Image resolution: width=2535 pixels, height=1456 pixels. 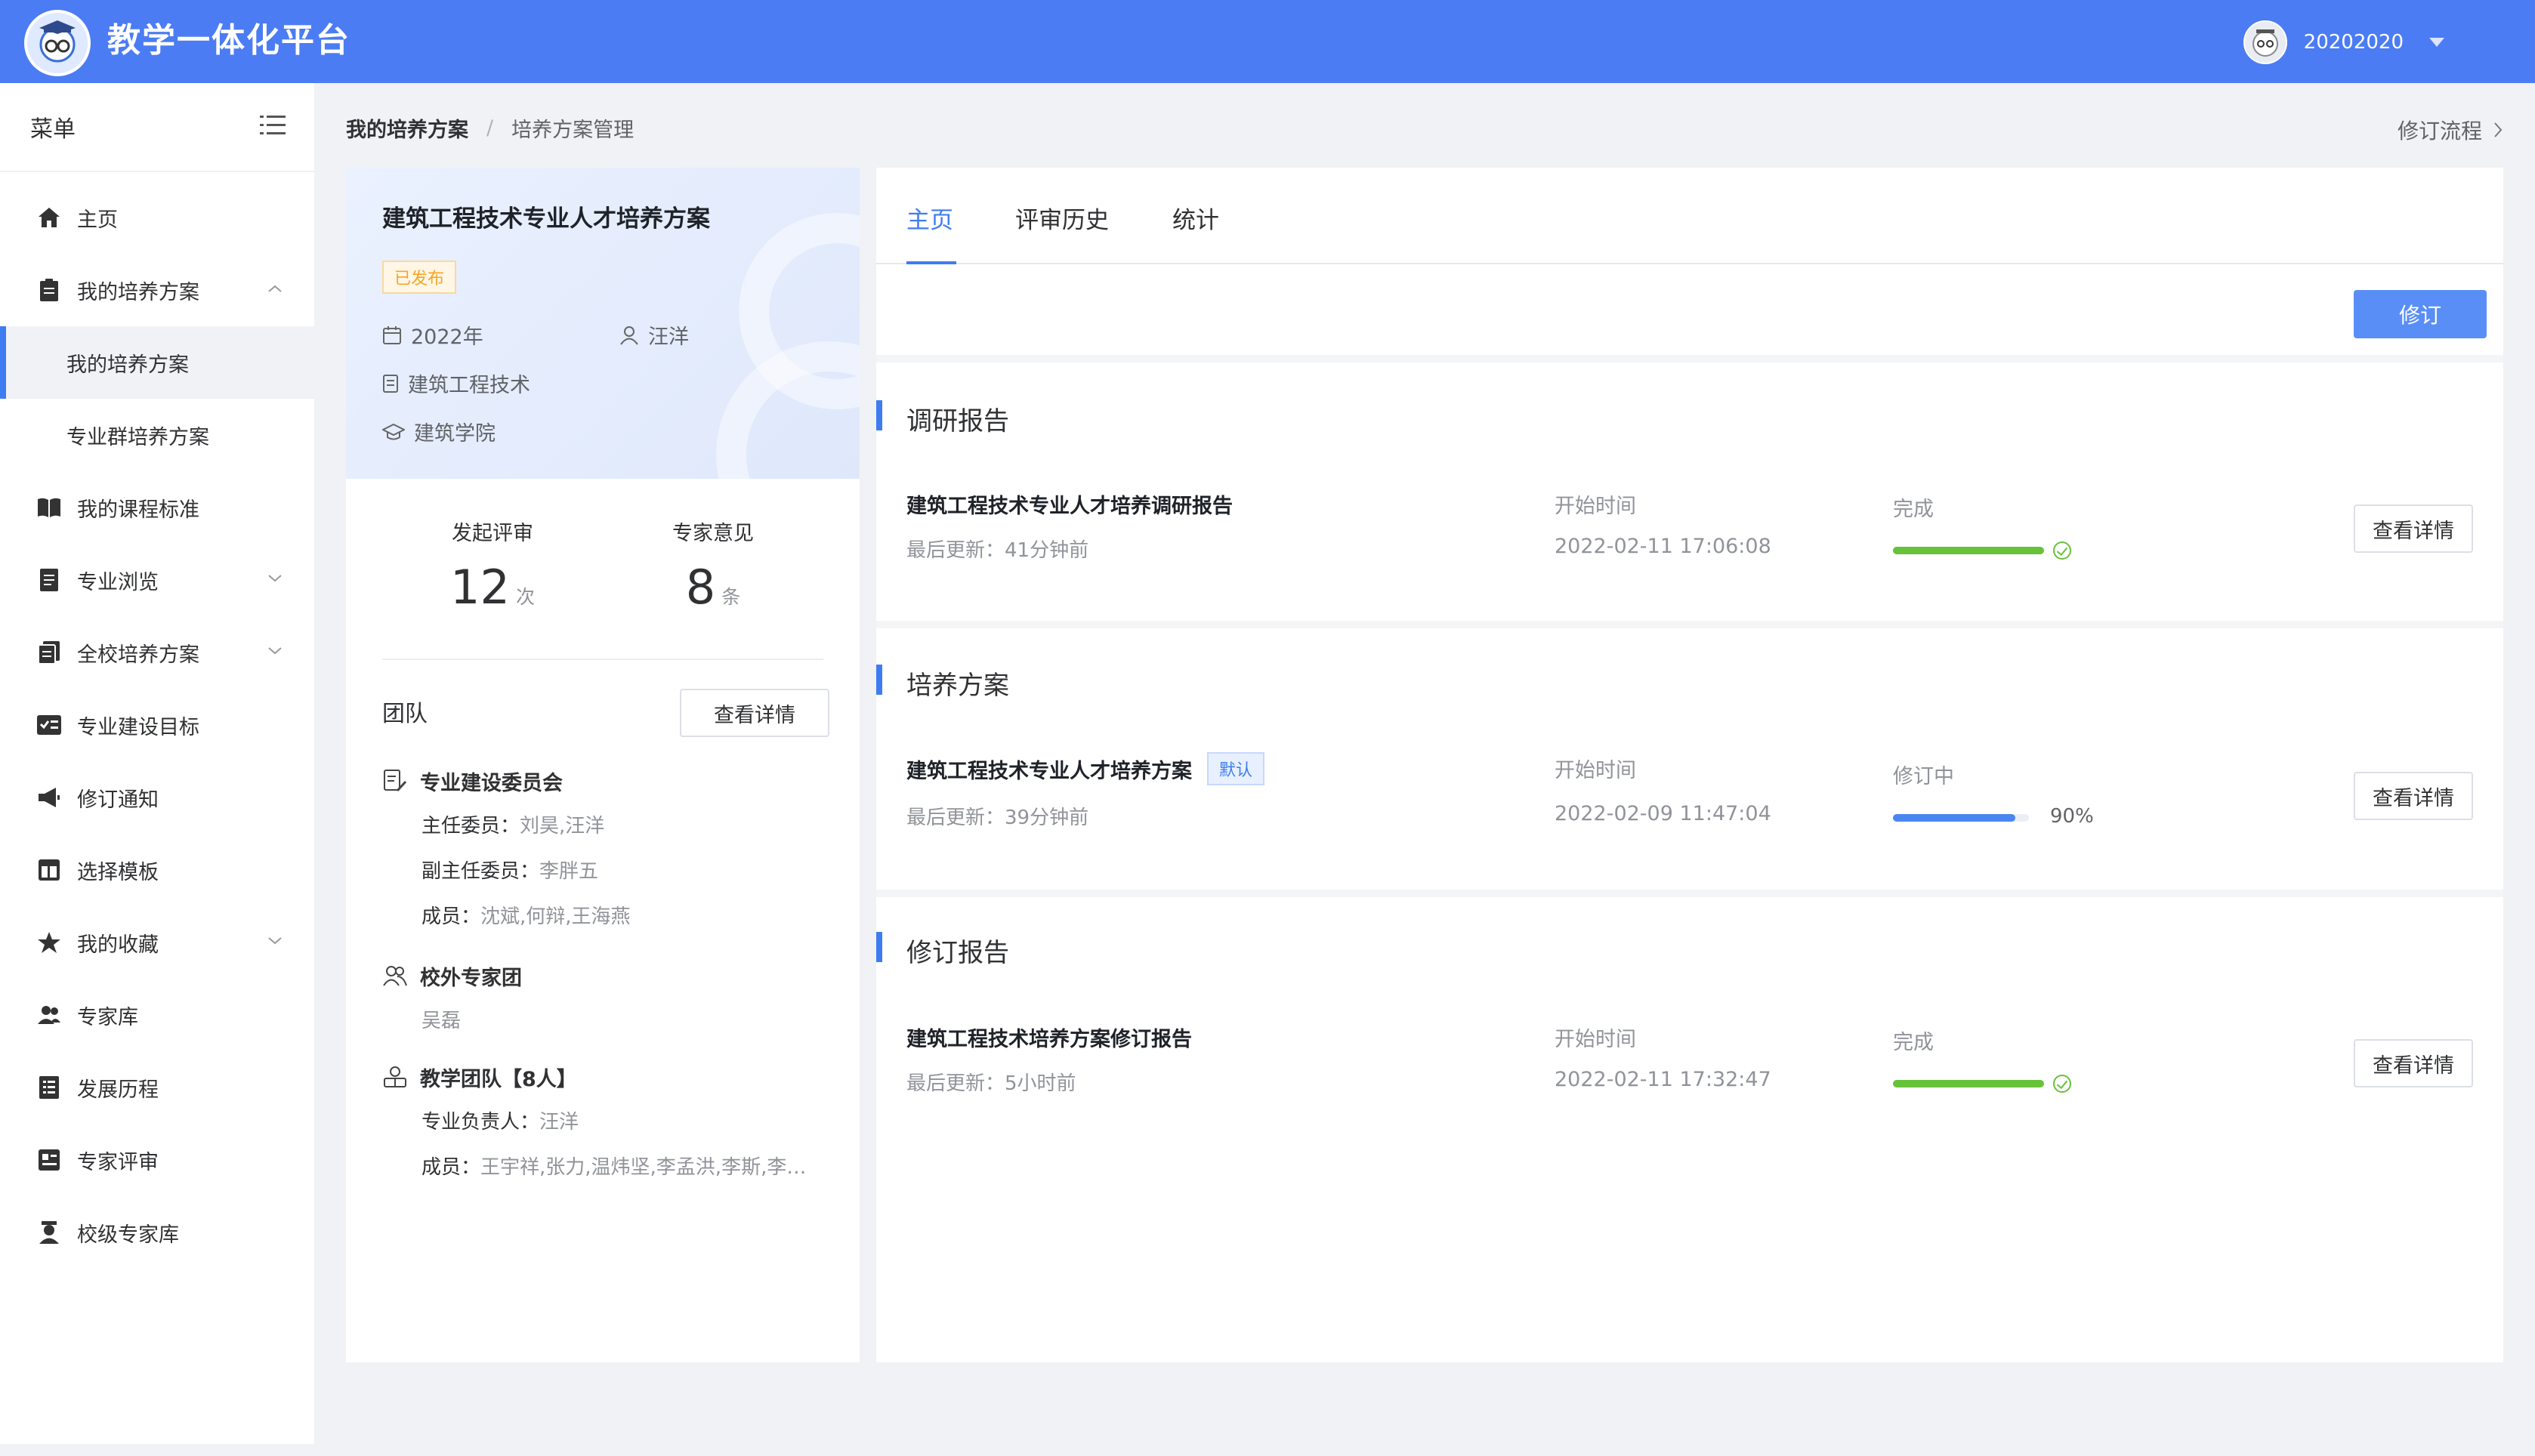 What do you see at coordinates (602, 781) in the screenshot?
I see `committee-title: 专业建设委员会` at bounding box center [602, 781].